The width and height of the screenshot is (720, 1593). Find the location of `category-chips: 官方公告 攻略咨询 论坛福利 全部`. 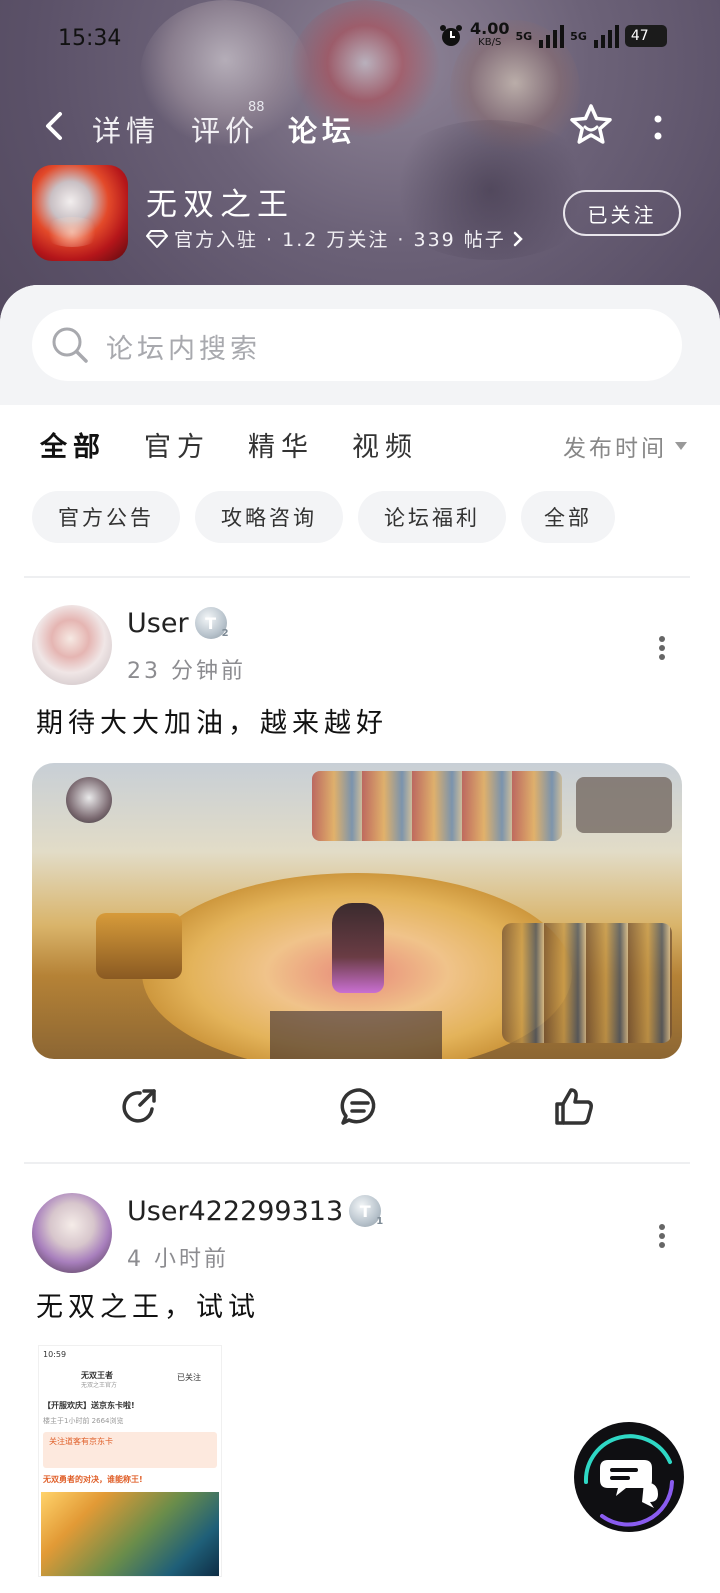

category-chips: 官方公告 攻略咨询 论坛福利 全部 is located at coordinates (362, 518).